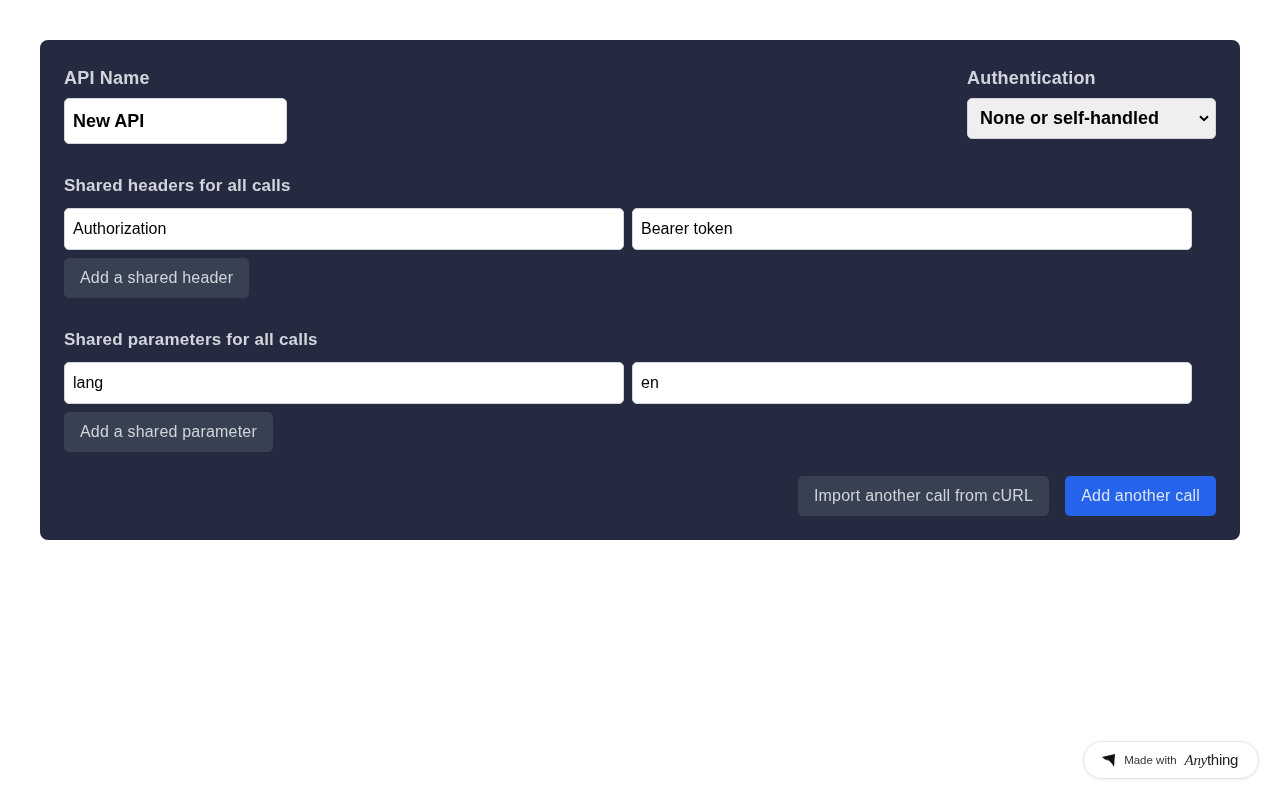 This screenshot has height=800, width=1280. I want to click on field-label: Authentication, so click(1032, 78).